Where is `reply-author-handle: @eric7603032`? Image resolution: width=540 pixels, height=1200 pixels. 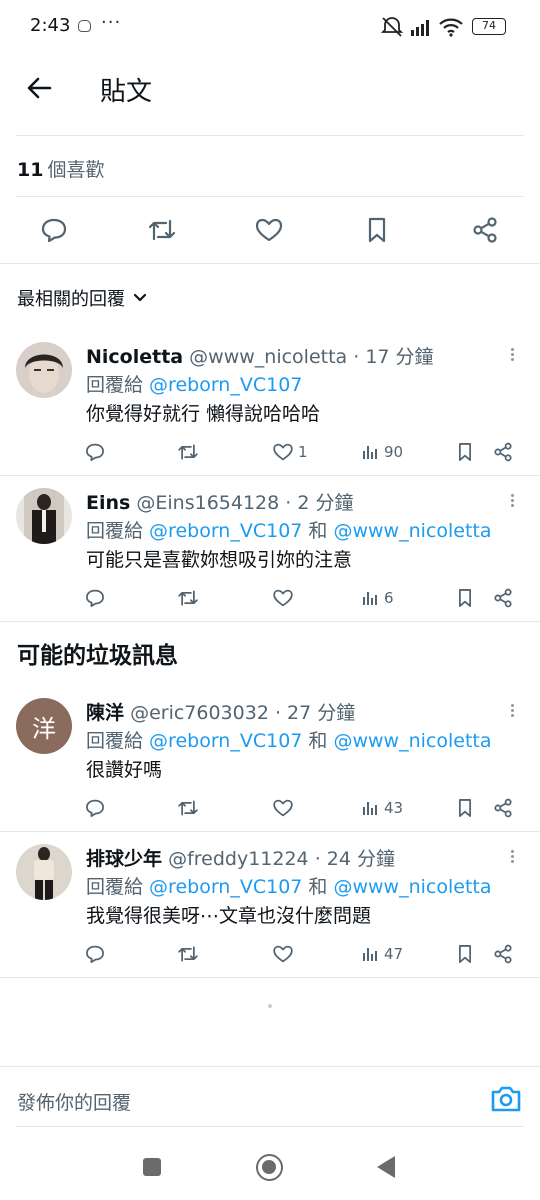 reply-author-handle: @eric7603032 is located at coordinates (199, 713).